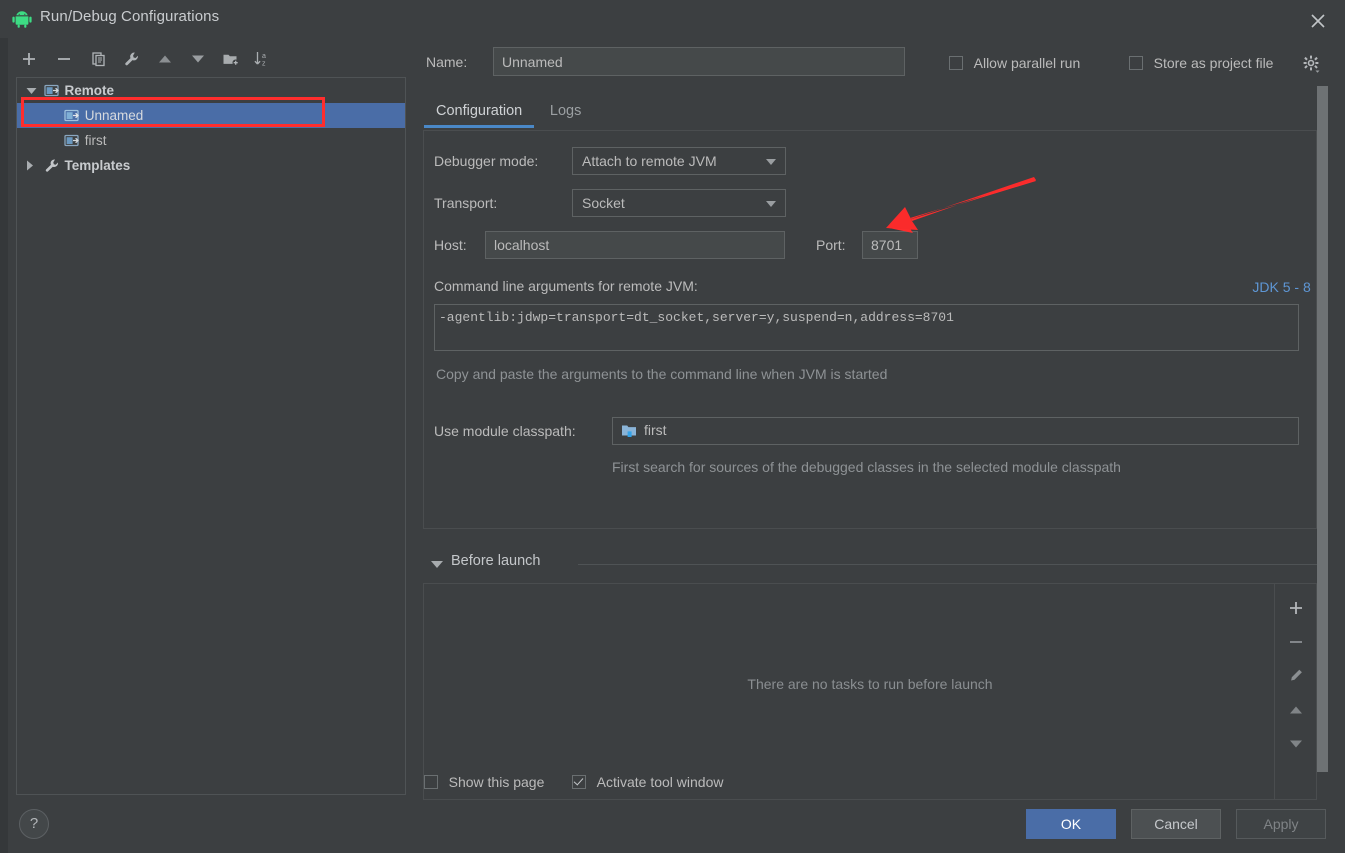 The image size is (1345, 853). I want to click on edit-templates-button, so click(132, 59).